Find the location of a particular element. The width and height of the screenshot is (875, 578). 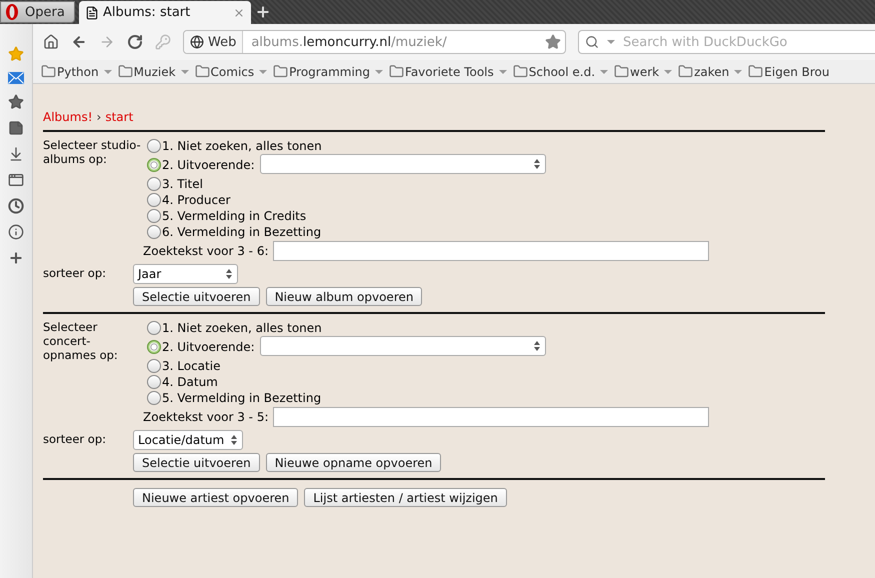

option-label: 5. Vermelding in Credits is located at coordinates (234, 216).